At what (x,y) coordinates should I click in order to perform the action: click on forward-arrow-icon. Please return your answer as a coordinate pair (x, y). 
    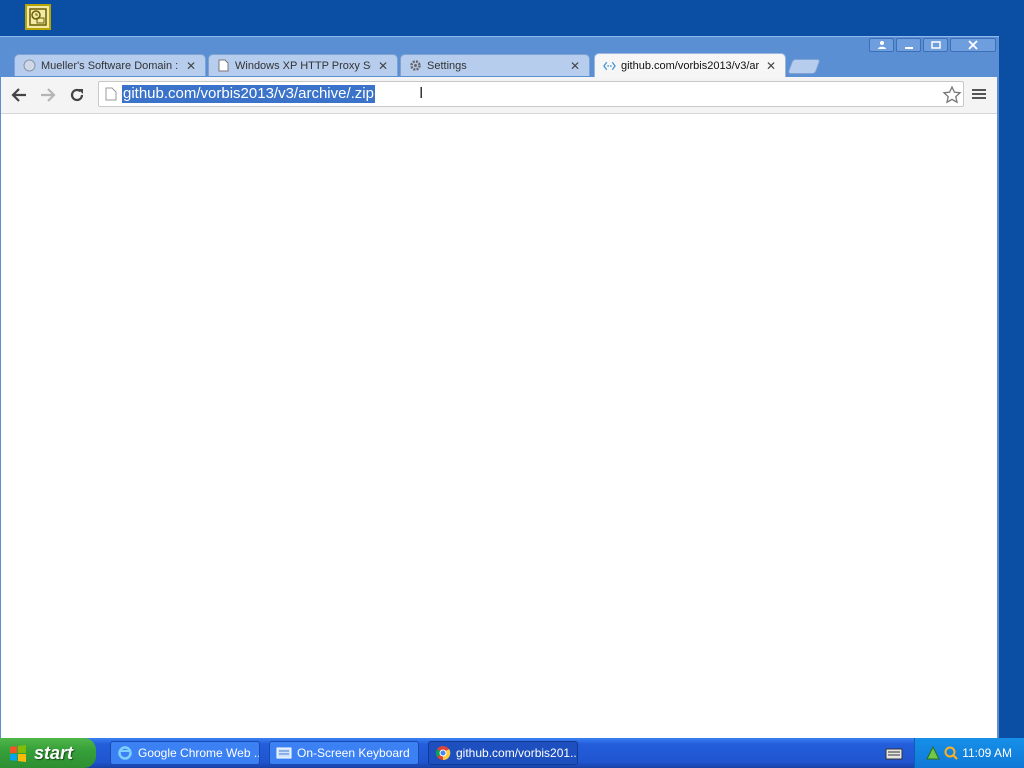
    Looking at the image, I should click on (48, 95).